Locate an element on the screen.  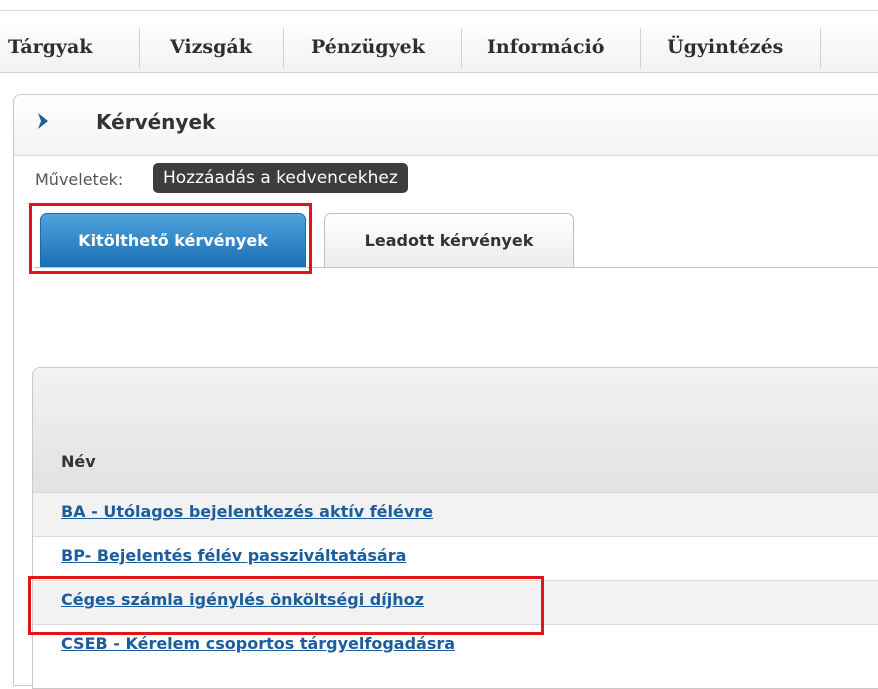
panel-title: Kérvények is located at coordinates (156, 122).